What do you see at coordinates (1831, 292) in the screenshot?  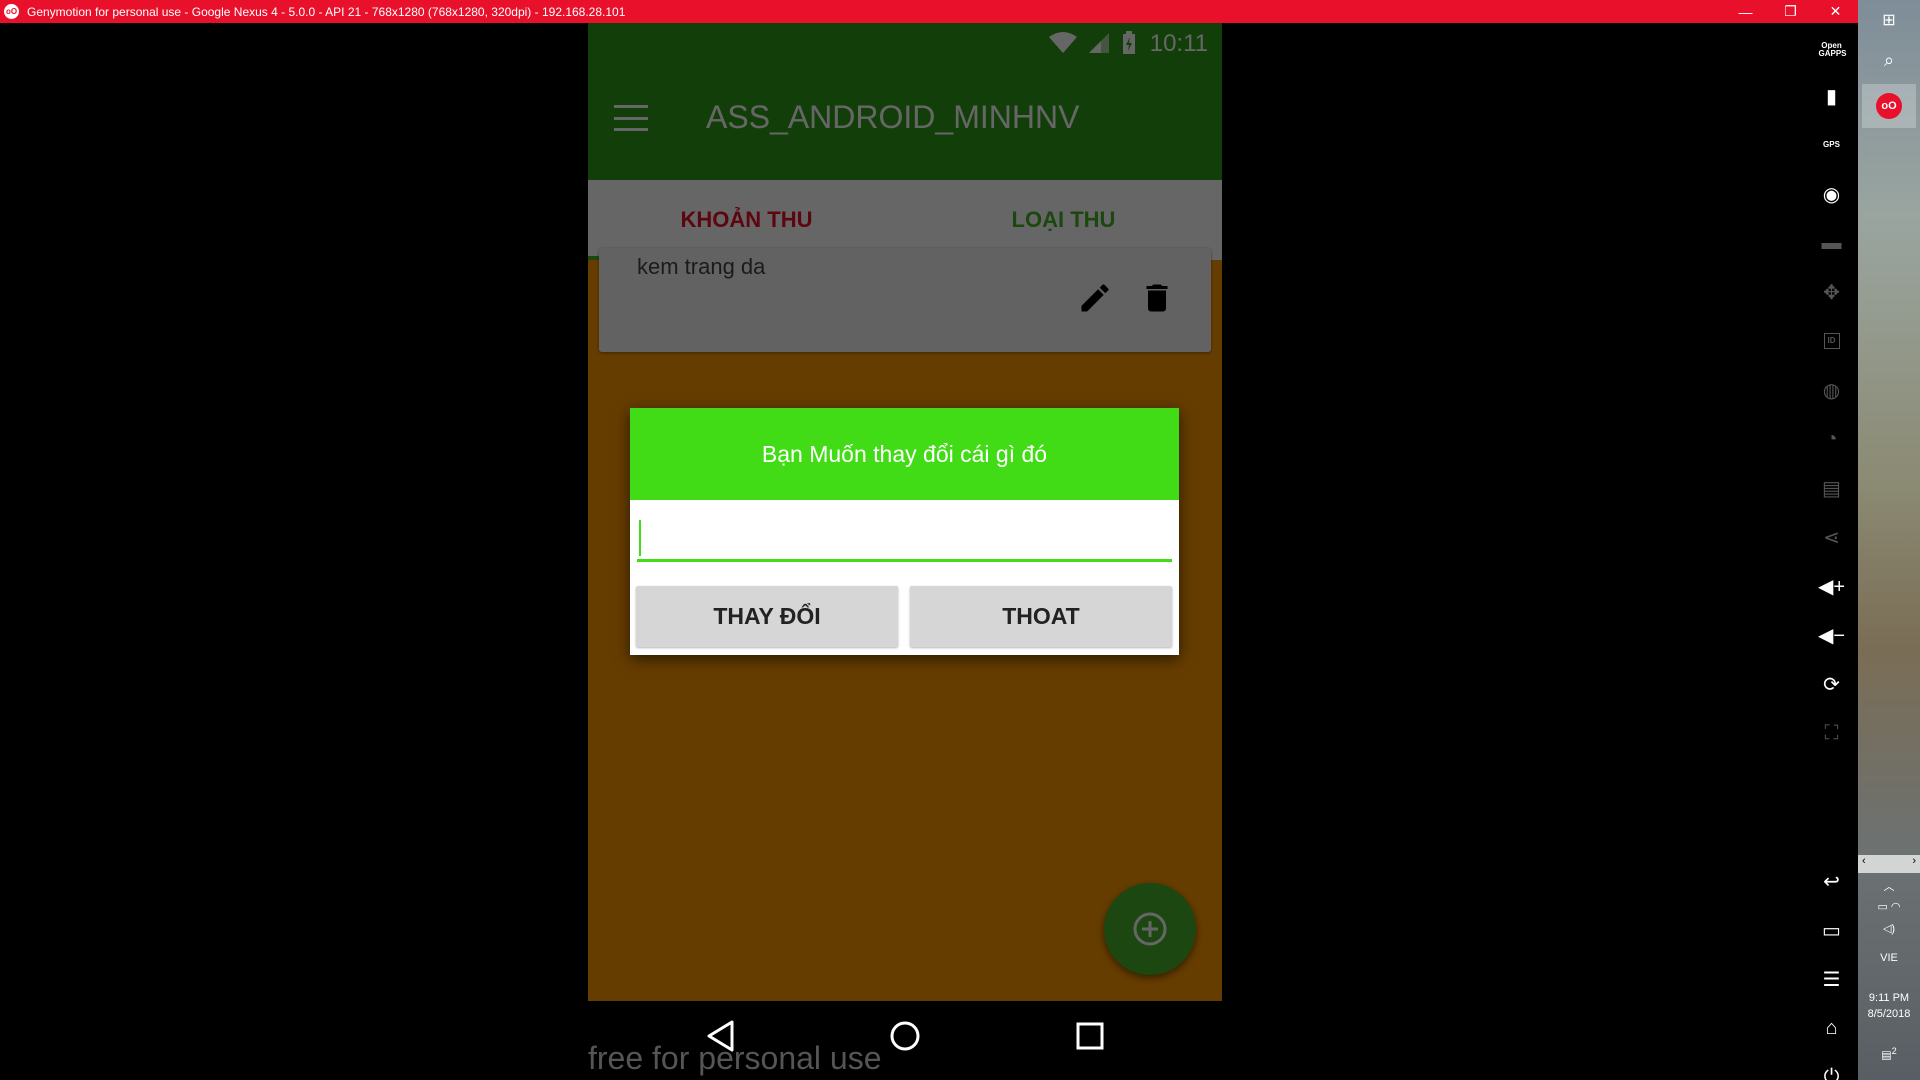 I see `move-icon: ✥` at bounding box center [1831, 292].